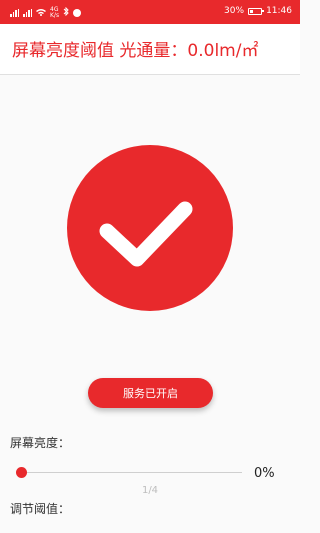 The height and width of the screenshot is (533, 320). What do you see at coordinates (41, 13) in the screenshot?
I see `wifi-icon` at bounding box center [41, 13].